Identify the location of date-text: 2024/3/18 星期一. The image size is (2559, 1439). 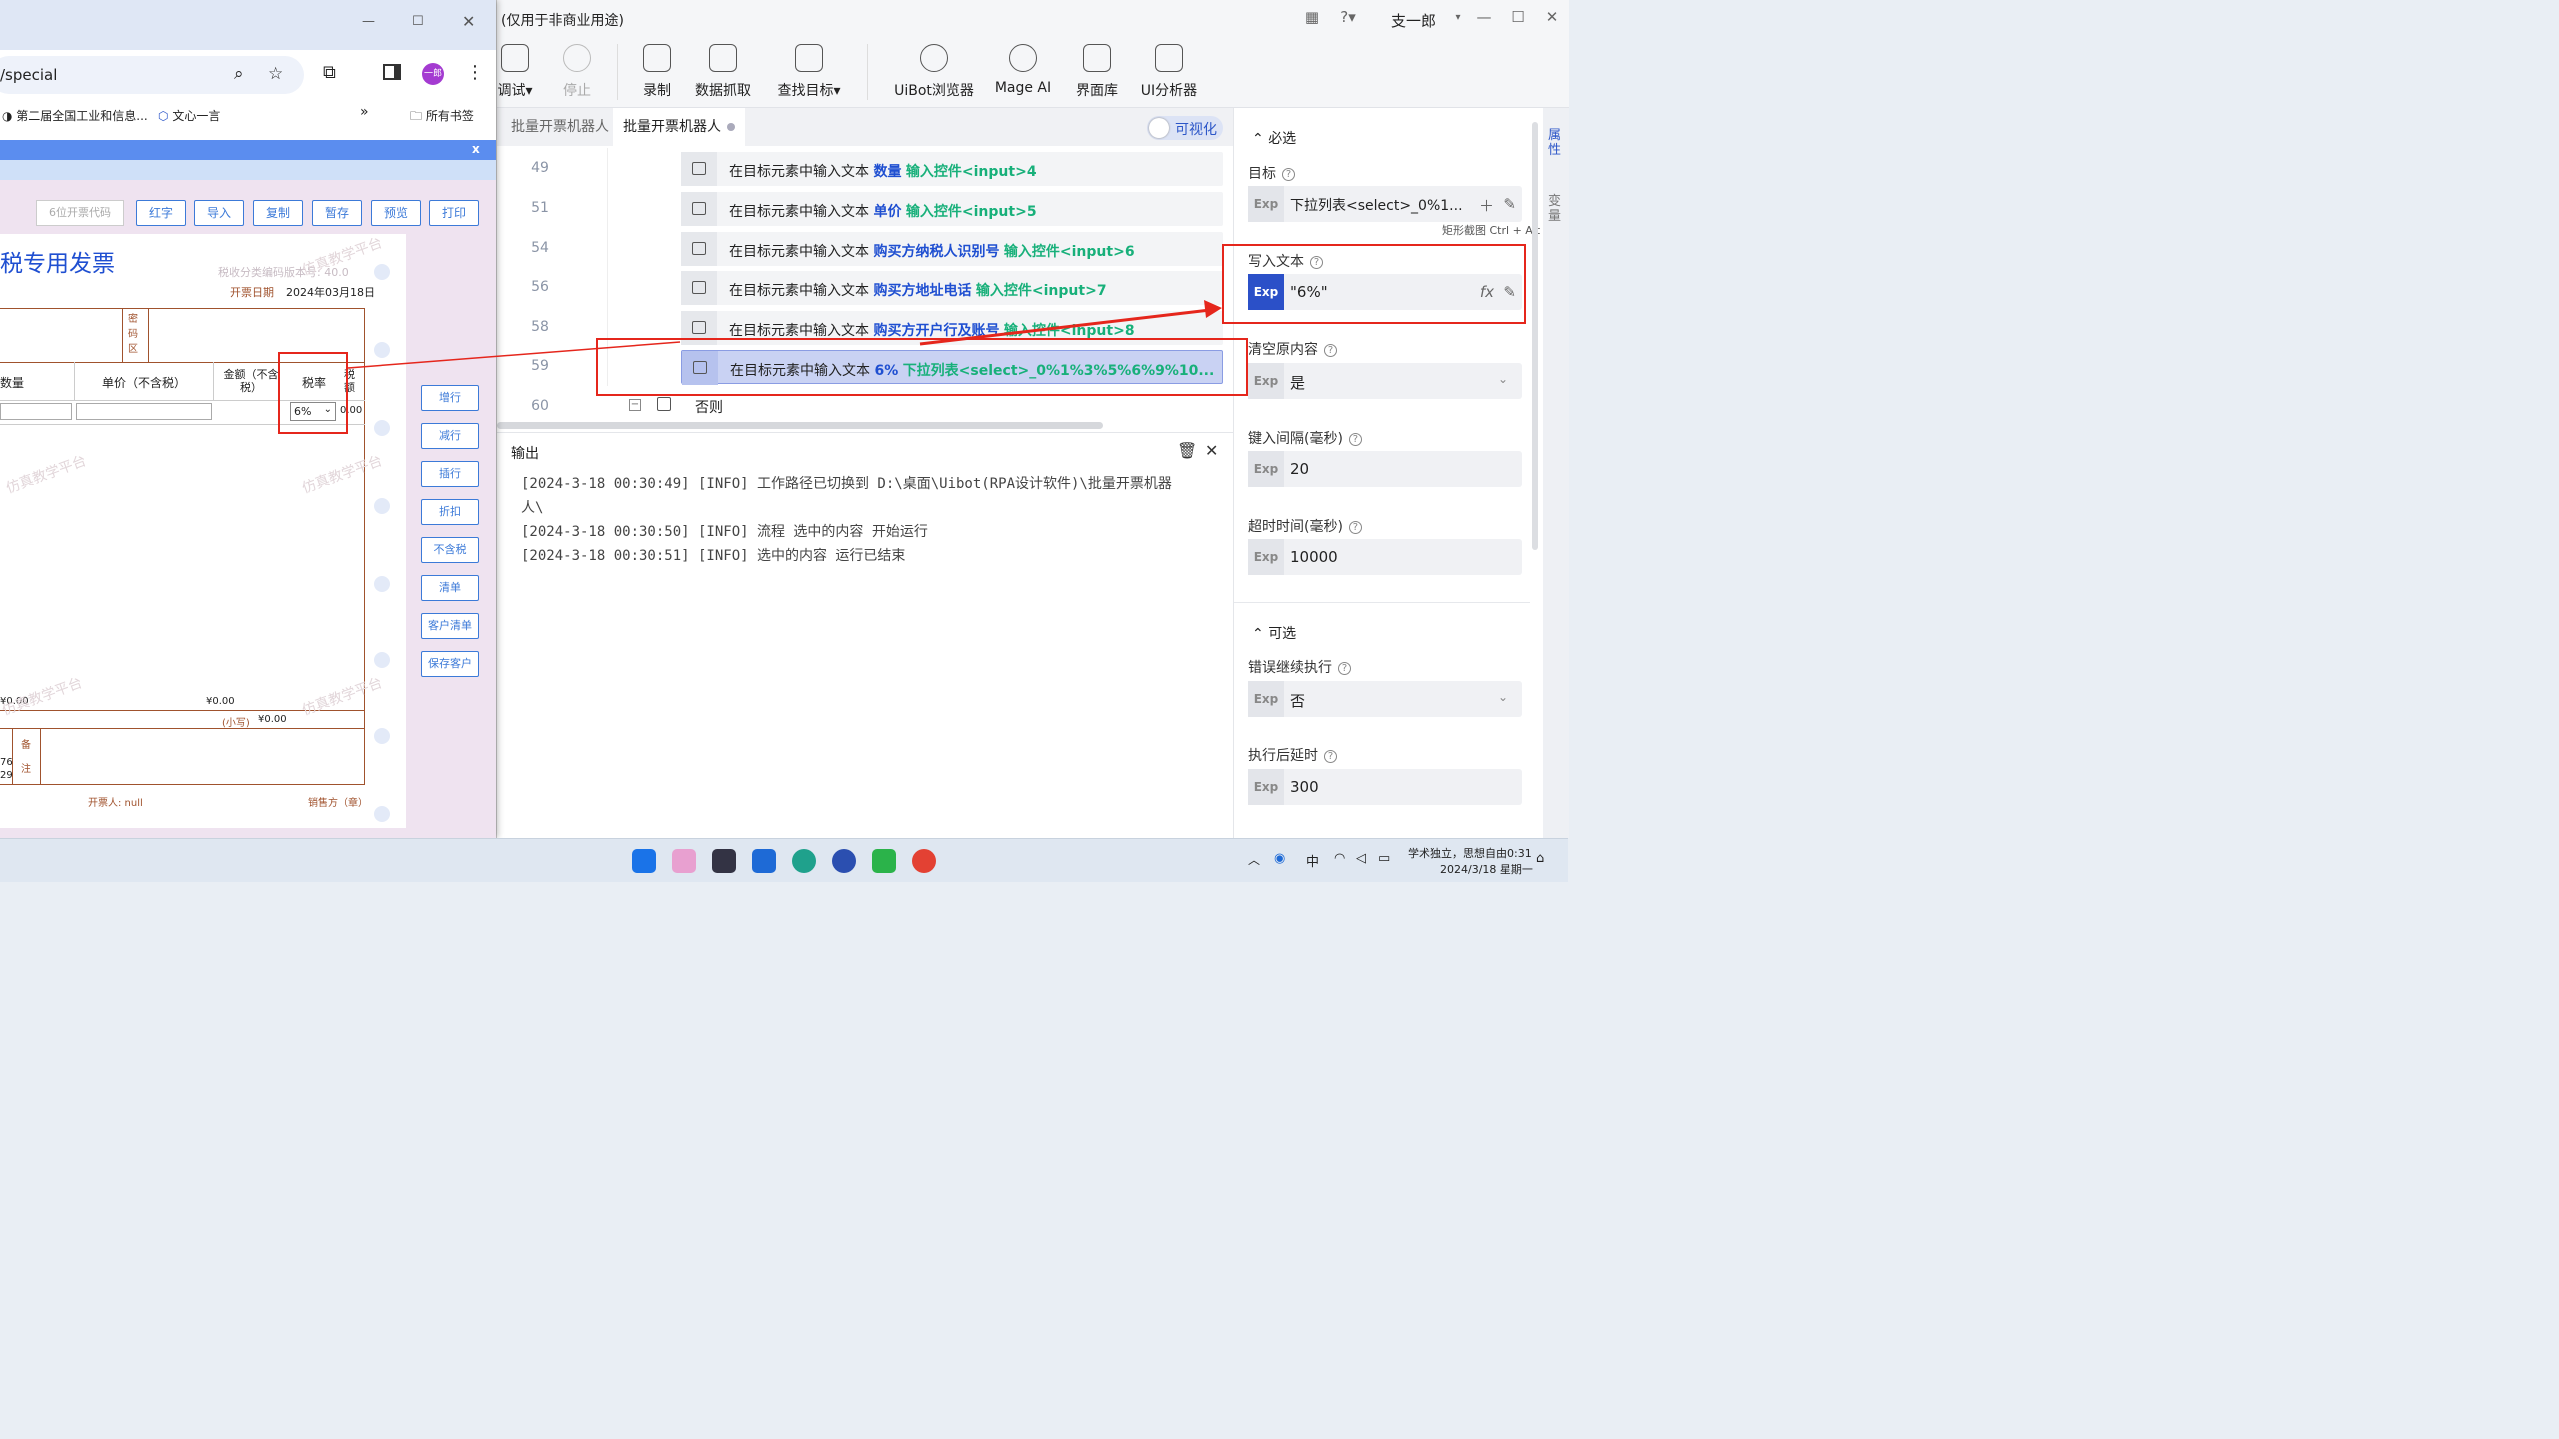
(1486, 869).